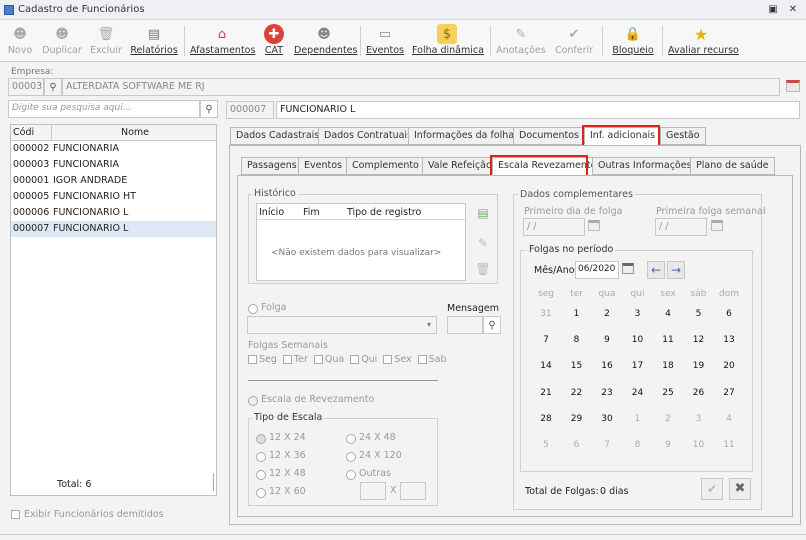  I want to click on folga-select, so click(342, 325).